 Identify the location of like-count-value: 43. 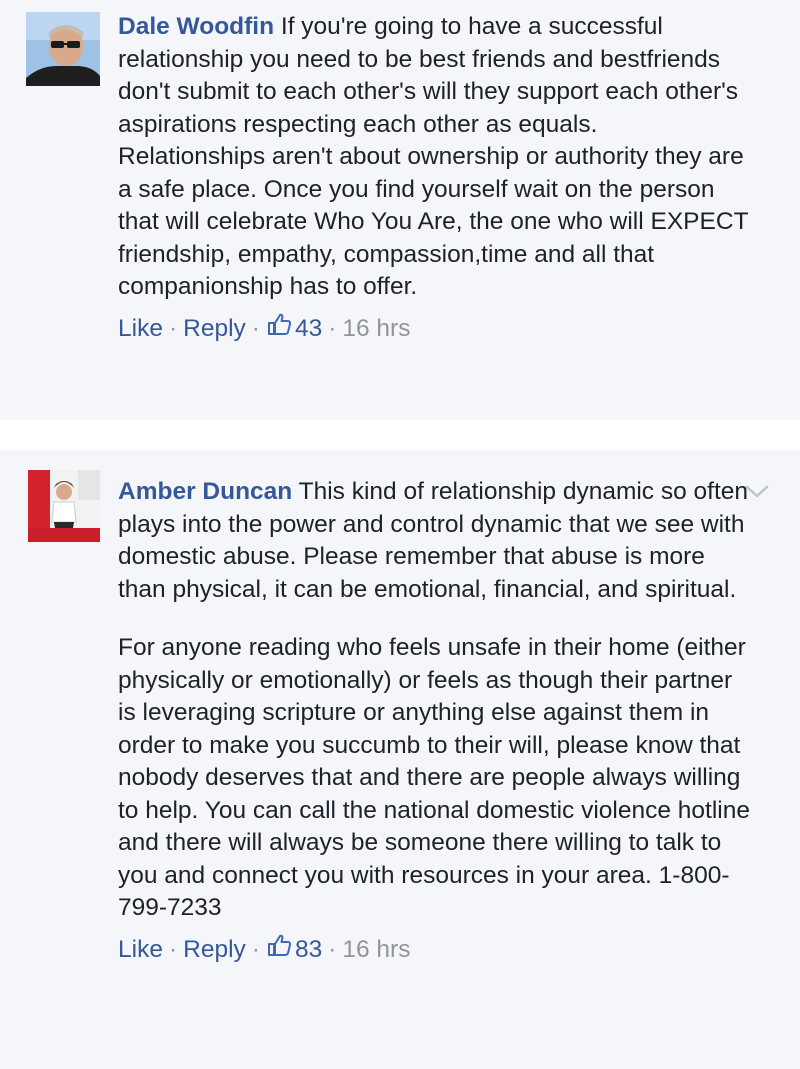
(308, 328).